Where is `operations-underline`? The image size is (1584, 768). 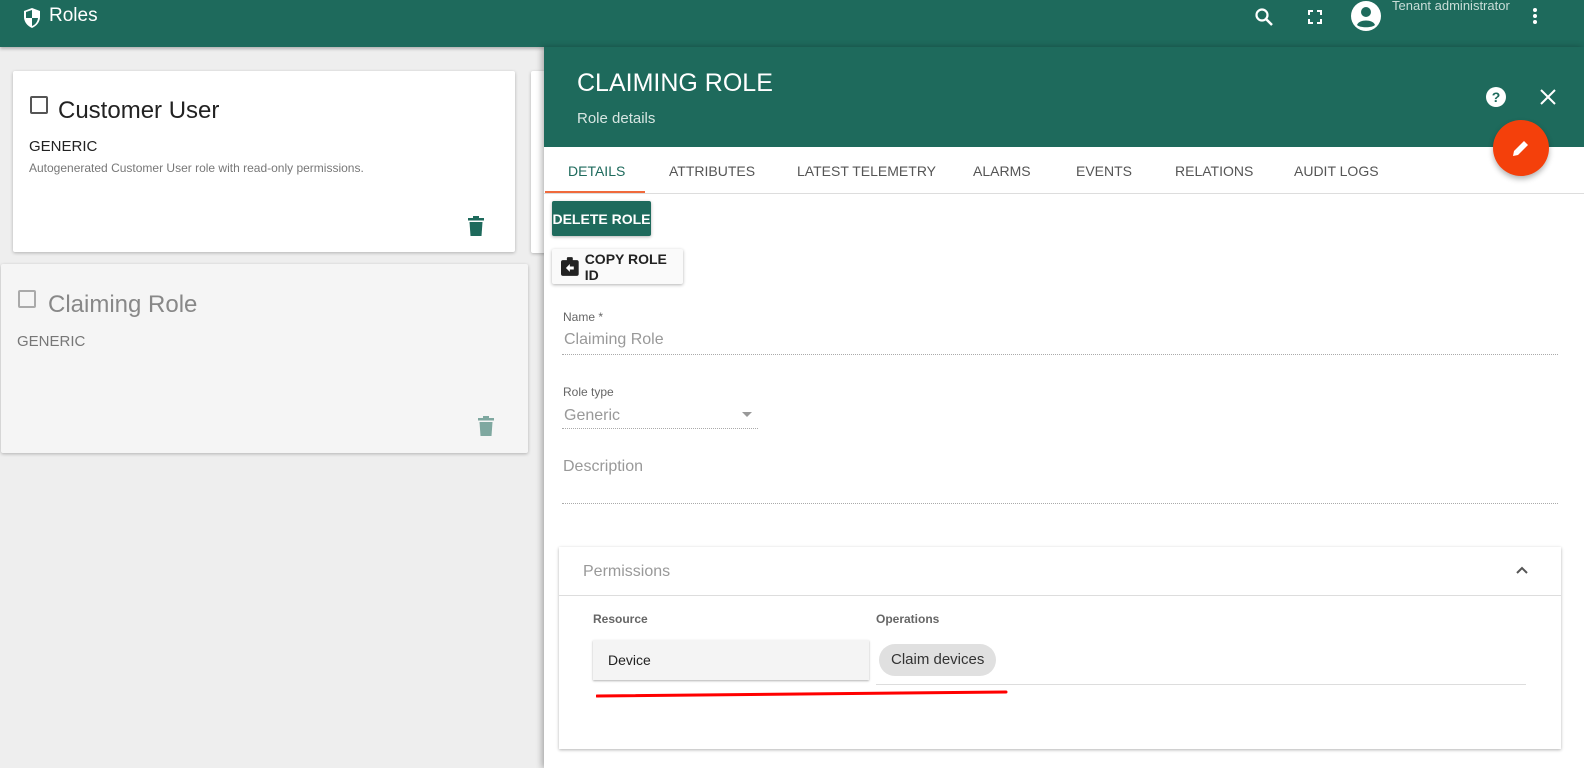 operations-underline is located at coordinates (1201, 684).